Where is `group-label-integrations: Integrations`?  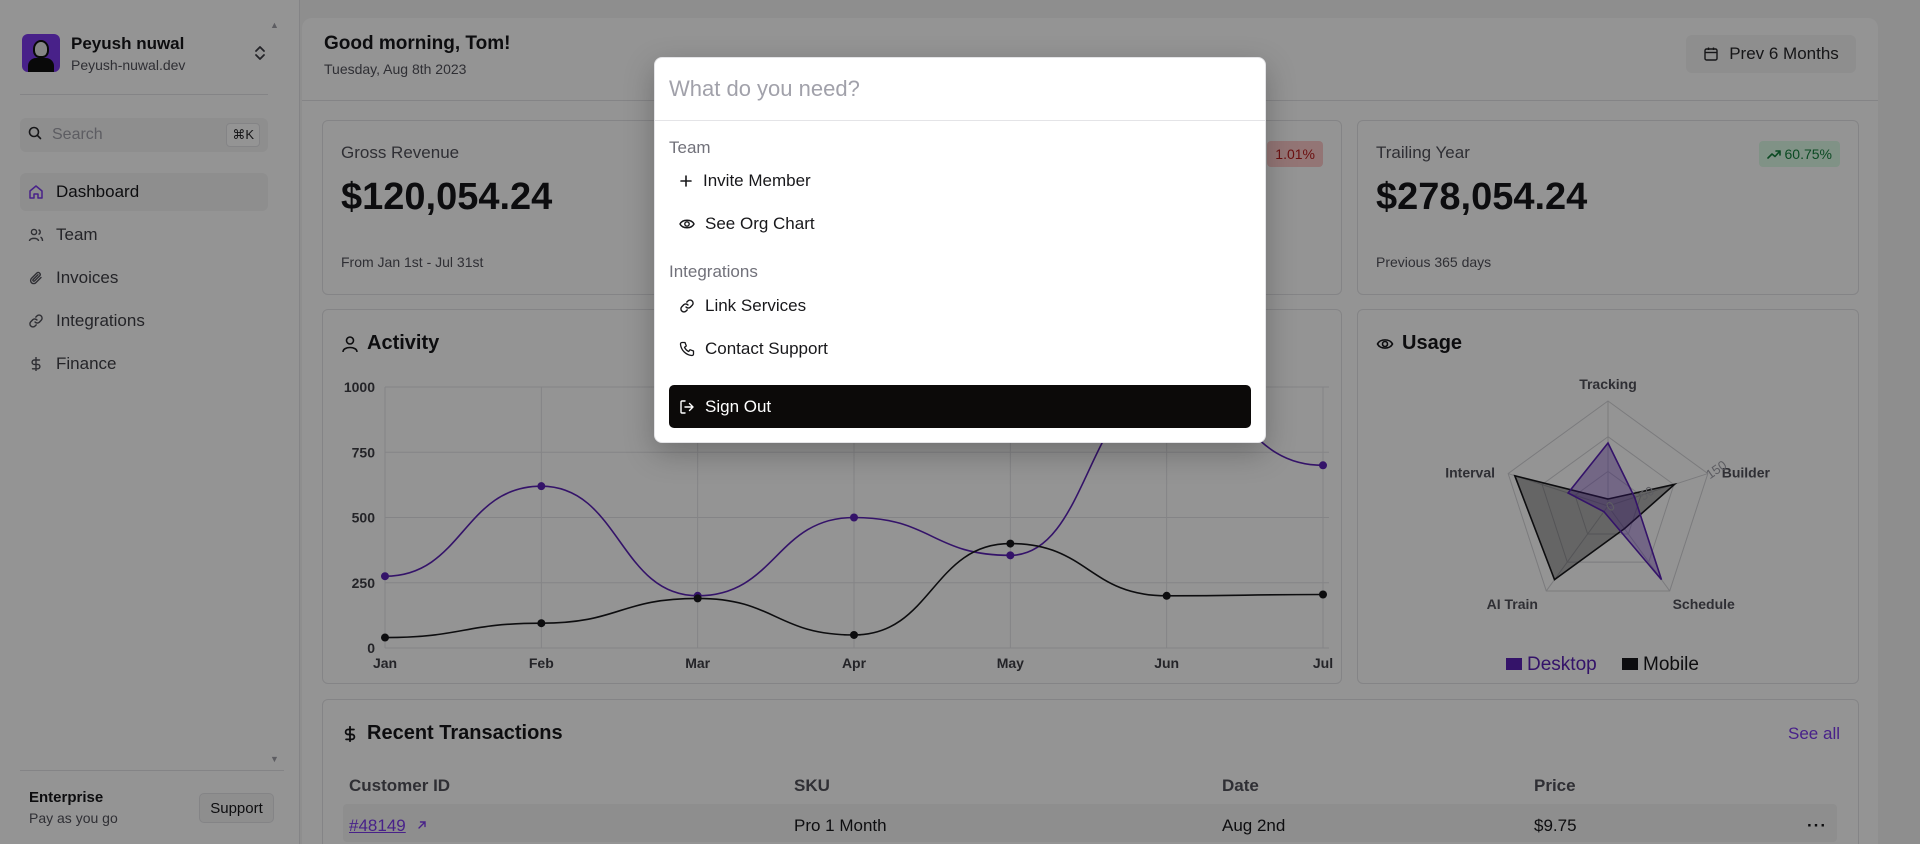
group-label-integrations: Integrations is located at coordinates (713, 271).